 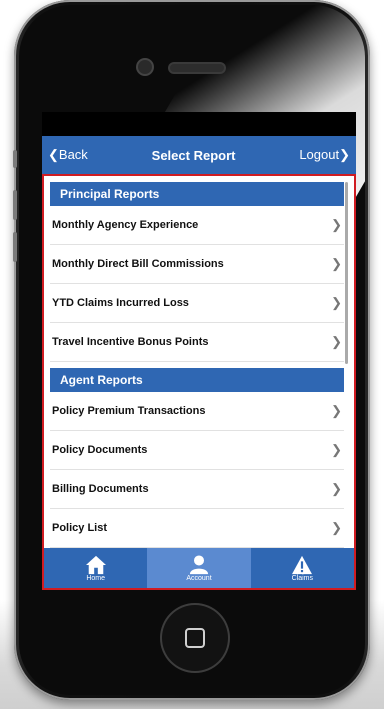 I want to click on list-item: Travel Incentive Bonus Points ❯, so click(x=197, y=342).